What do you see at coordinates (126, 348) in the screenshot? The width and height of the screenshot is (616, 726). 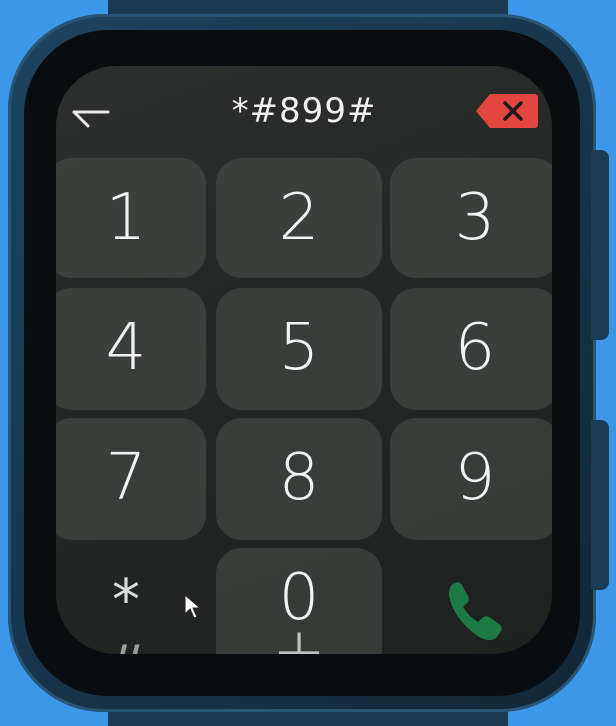 I see `key-label: 4` at bounding box center [126, 348].